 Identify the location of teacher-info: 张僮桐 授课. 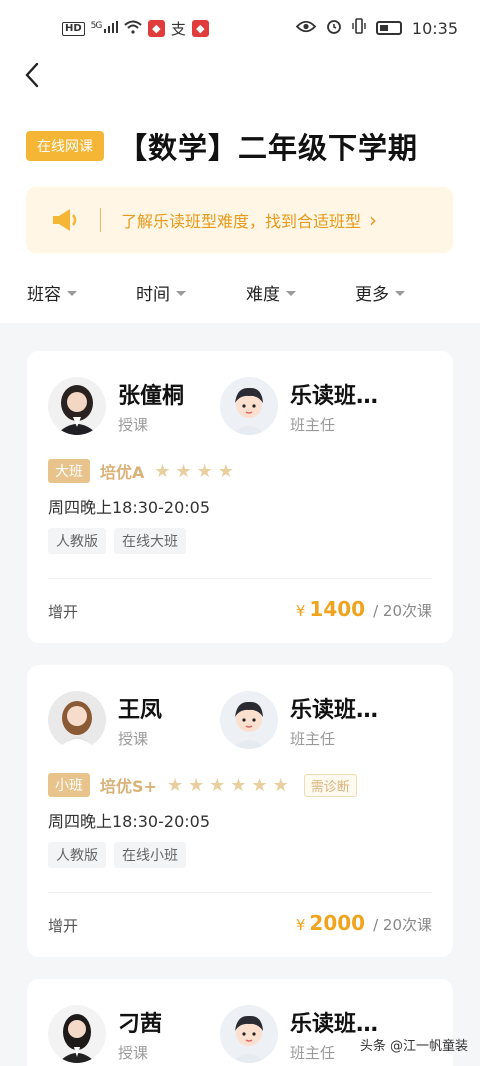
(151, 406).